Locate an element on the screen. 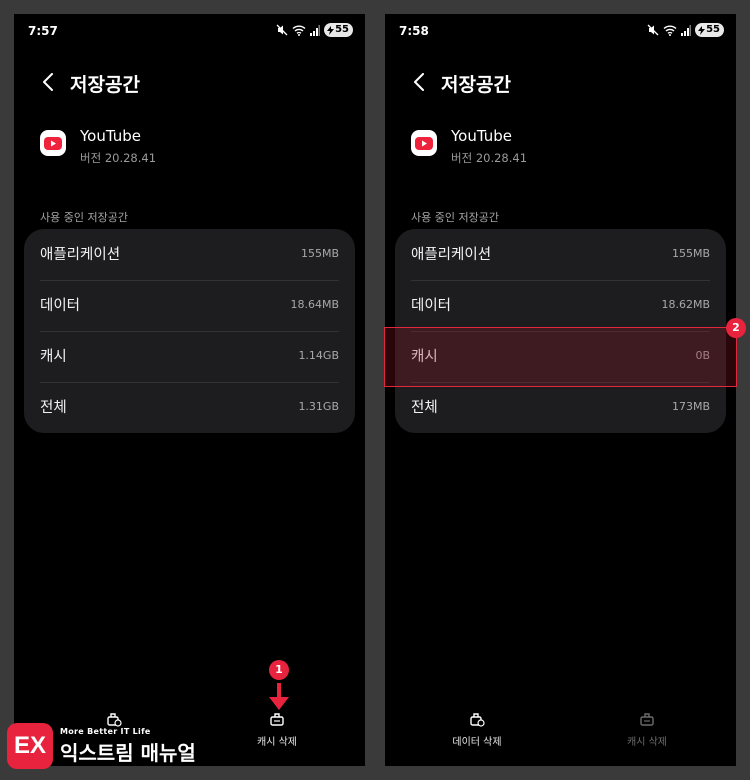  row-value: 173MB is located at coordinates (690, 406).